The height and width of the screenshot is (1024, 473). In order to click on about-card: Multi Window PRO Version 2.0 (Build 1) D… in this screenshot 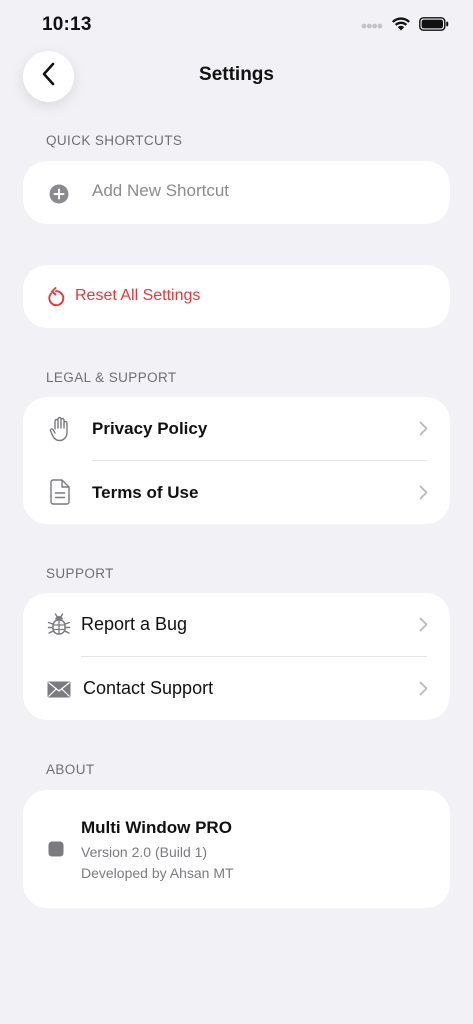, I will do `click(236, 849)`.